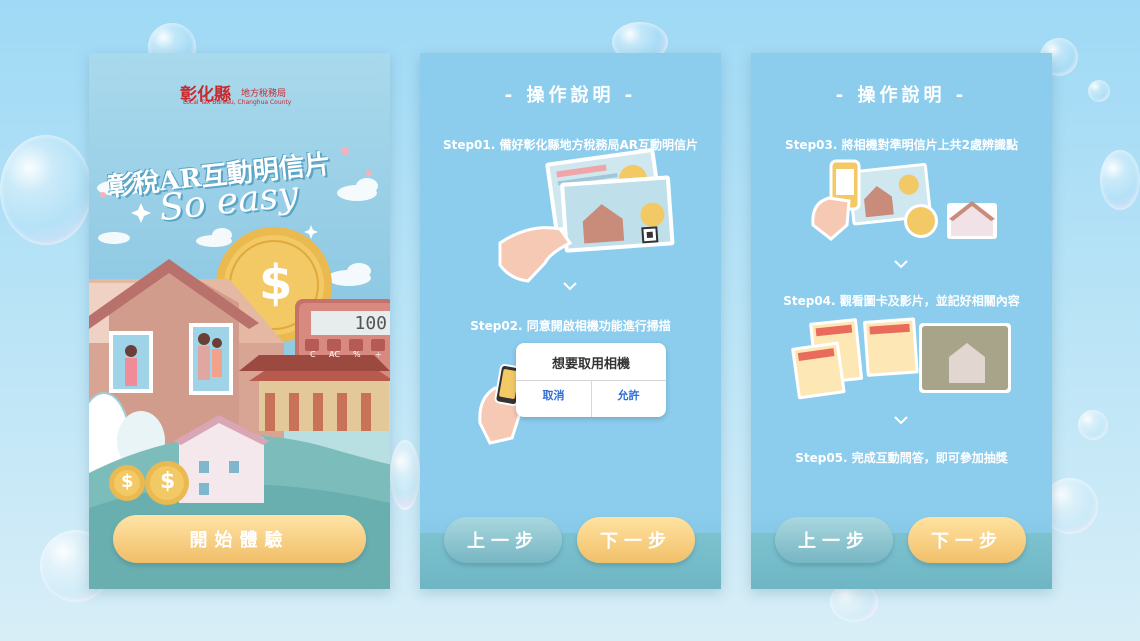 This screenshot has height=641, width=1140. What do you see at coordinates (901, 301) in the screenshot?
I see `step-04-text: Step04. 觀看圖卡及影片，並記好相關內容` at bounding box center [901, 301].